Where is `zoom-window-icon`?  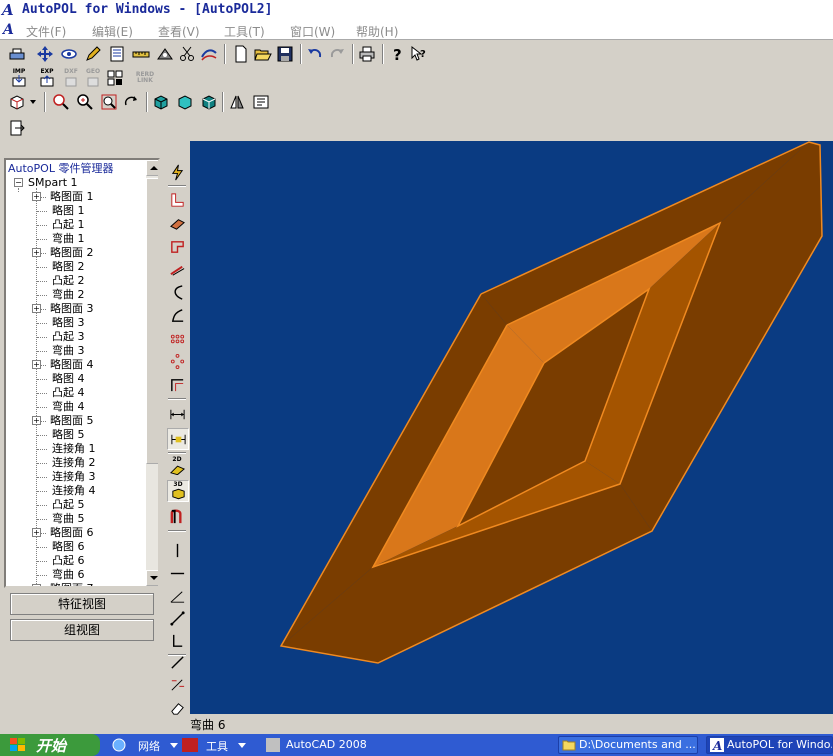
zoom-window-icon is located at coordinates (61, 102).